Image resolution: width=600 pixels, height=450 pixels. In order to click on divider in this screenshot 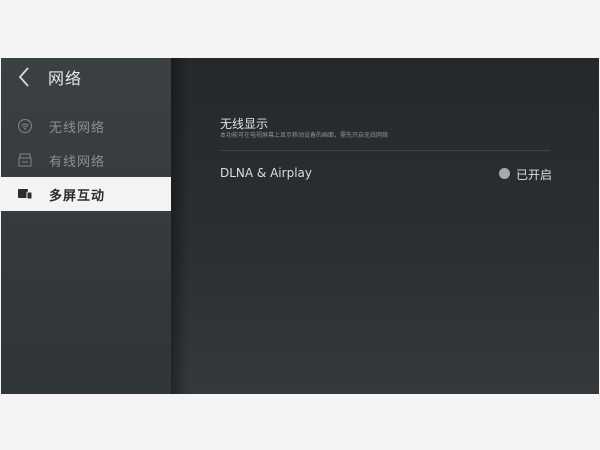, I will do `click(385, 150)`.